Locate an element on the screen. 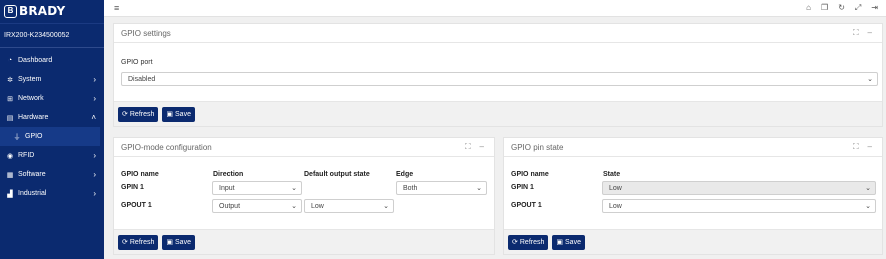 This screenshot has height=259, width=886. column-header-edge: Edge is located at coordinates (405, 174).